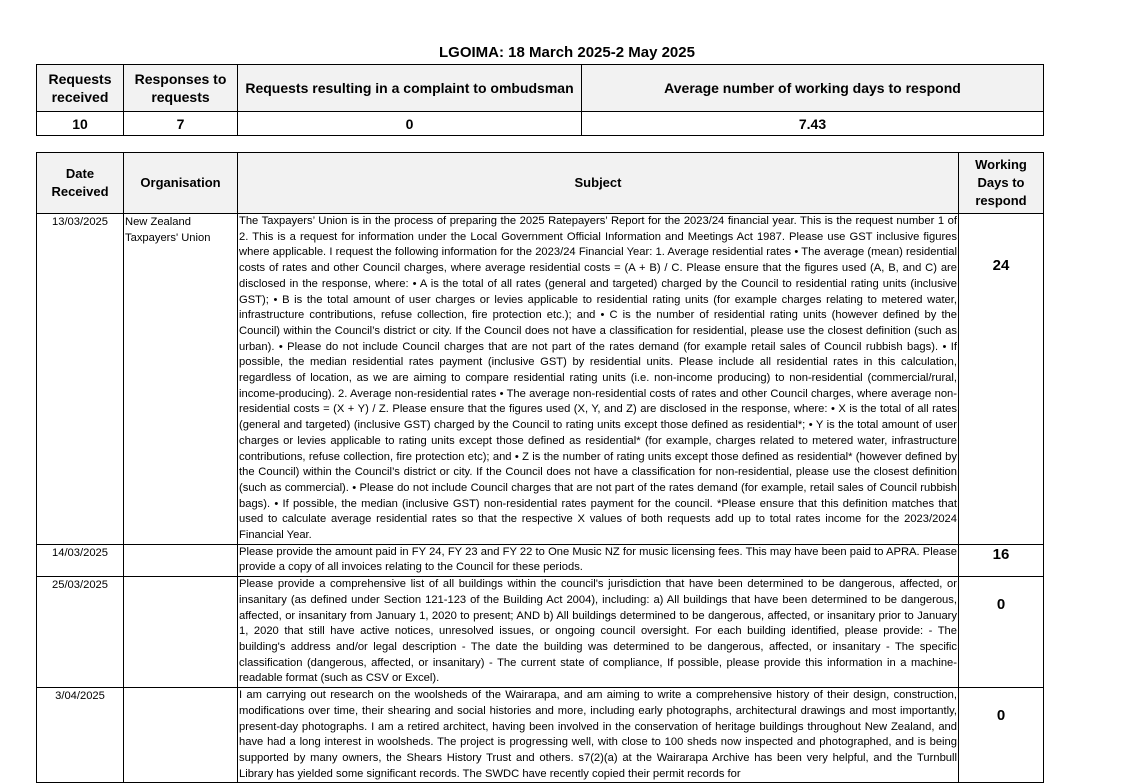  What do you see at coordinates (80, 183) in the screenshot?
I see `header-date-received: Date Received` at bounding box center [80, 183].